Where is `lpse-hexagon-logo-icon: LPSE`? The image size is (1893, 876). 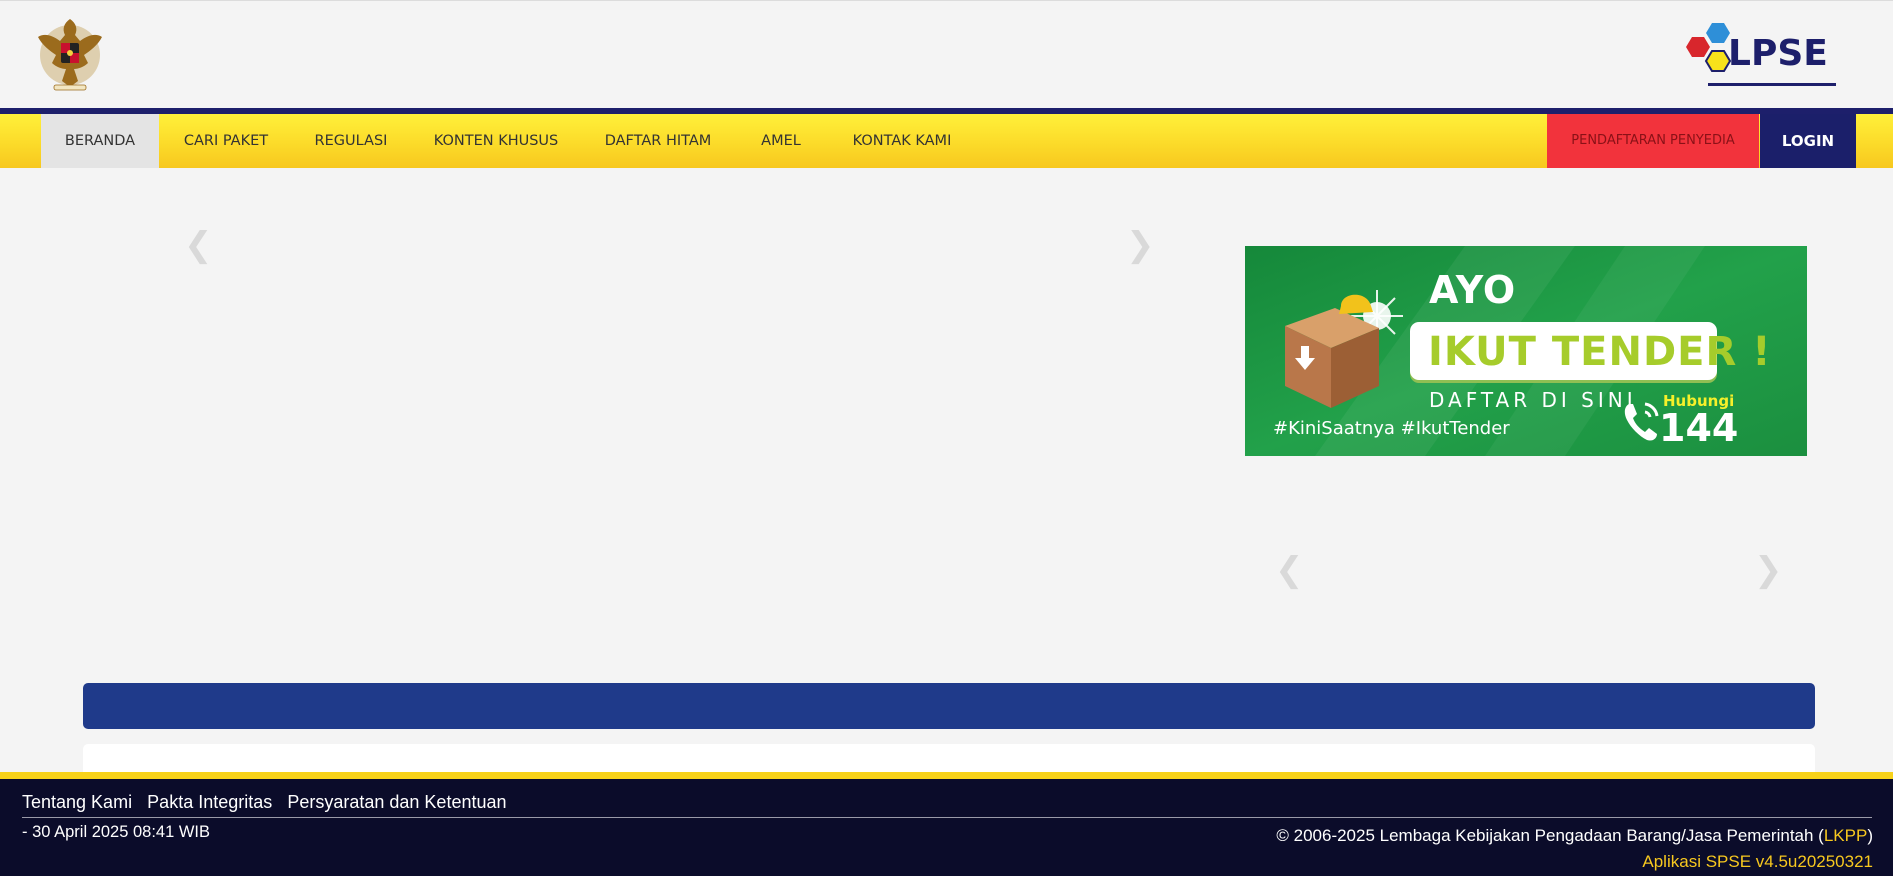 lpse-hexagon-logo-icon: LPSE is located at coordinates (1761, 54).